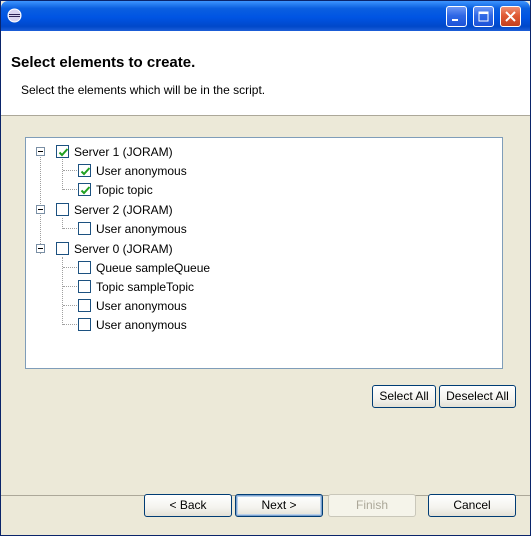 The width and height of the screenshot is (531, 536). I want to click on finish-button: Finish, so click(372, 505).